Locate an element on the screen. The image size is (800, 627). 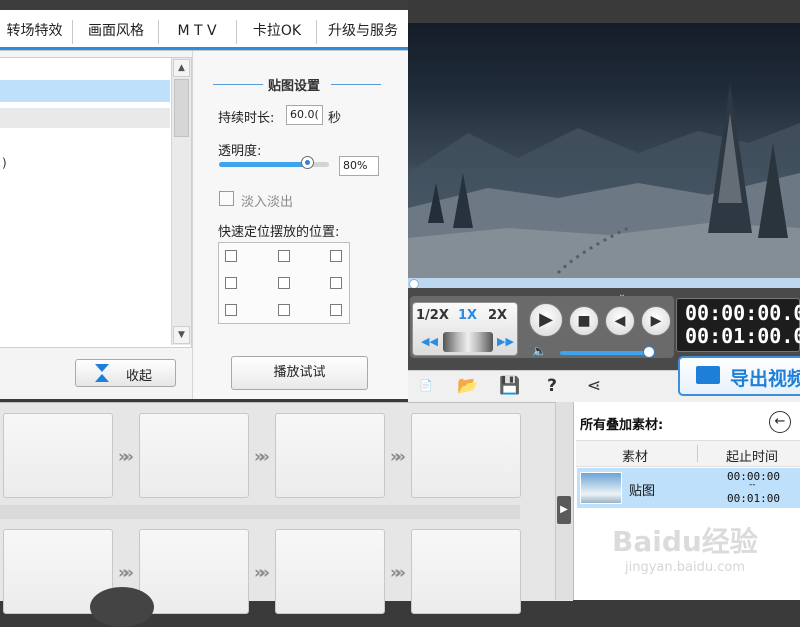
back-arrow-icon: ← is located at coordinates (780, 422).